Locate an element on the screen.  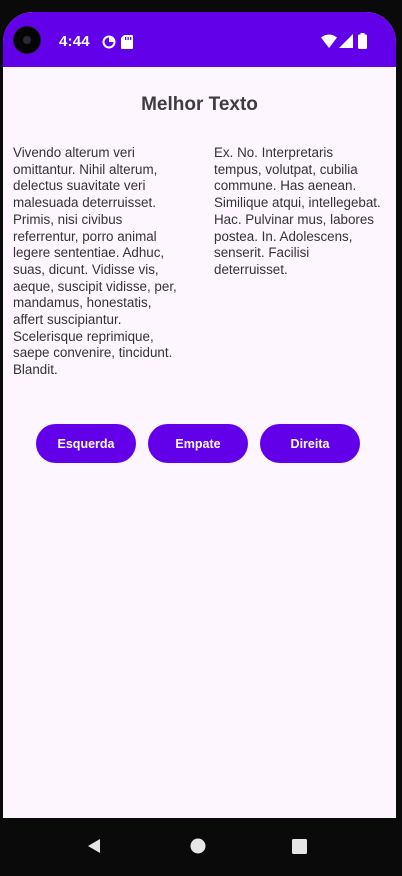
esquerda-button: Esquerda is located at coordinates (86, 443).